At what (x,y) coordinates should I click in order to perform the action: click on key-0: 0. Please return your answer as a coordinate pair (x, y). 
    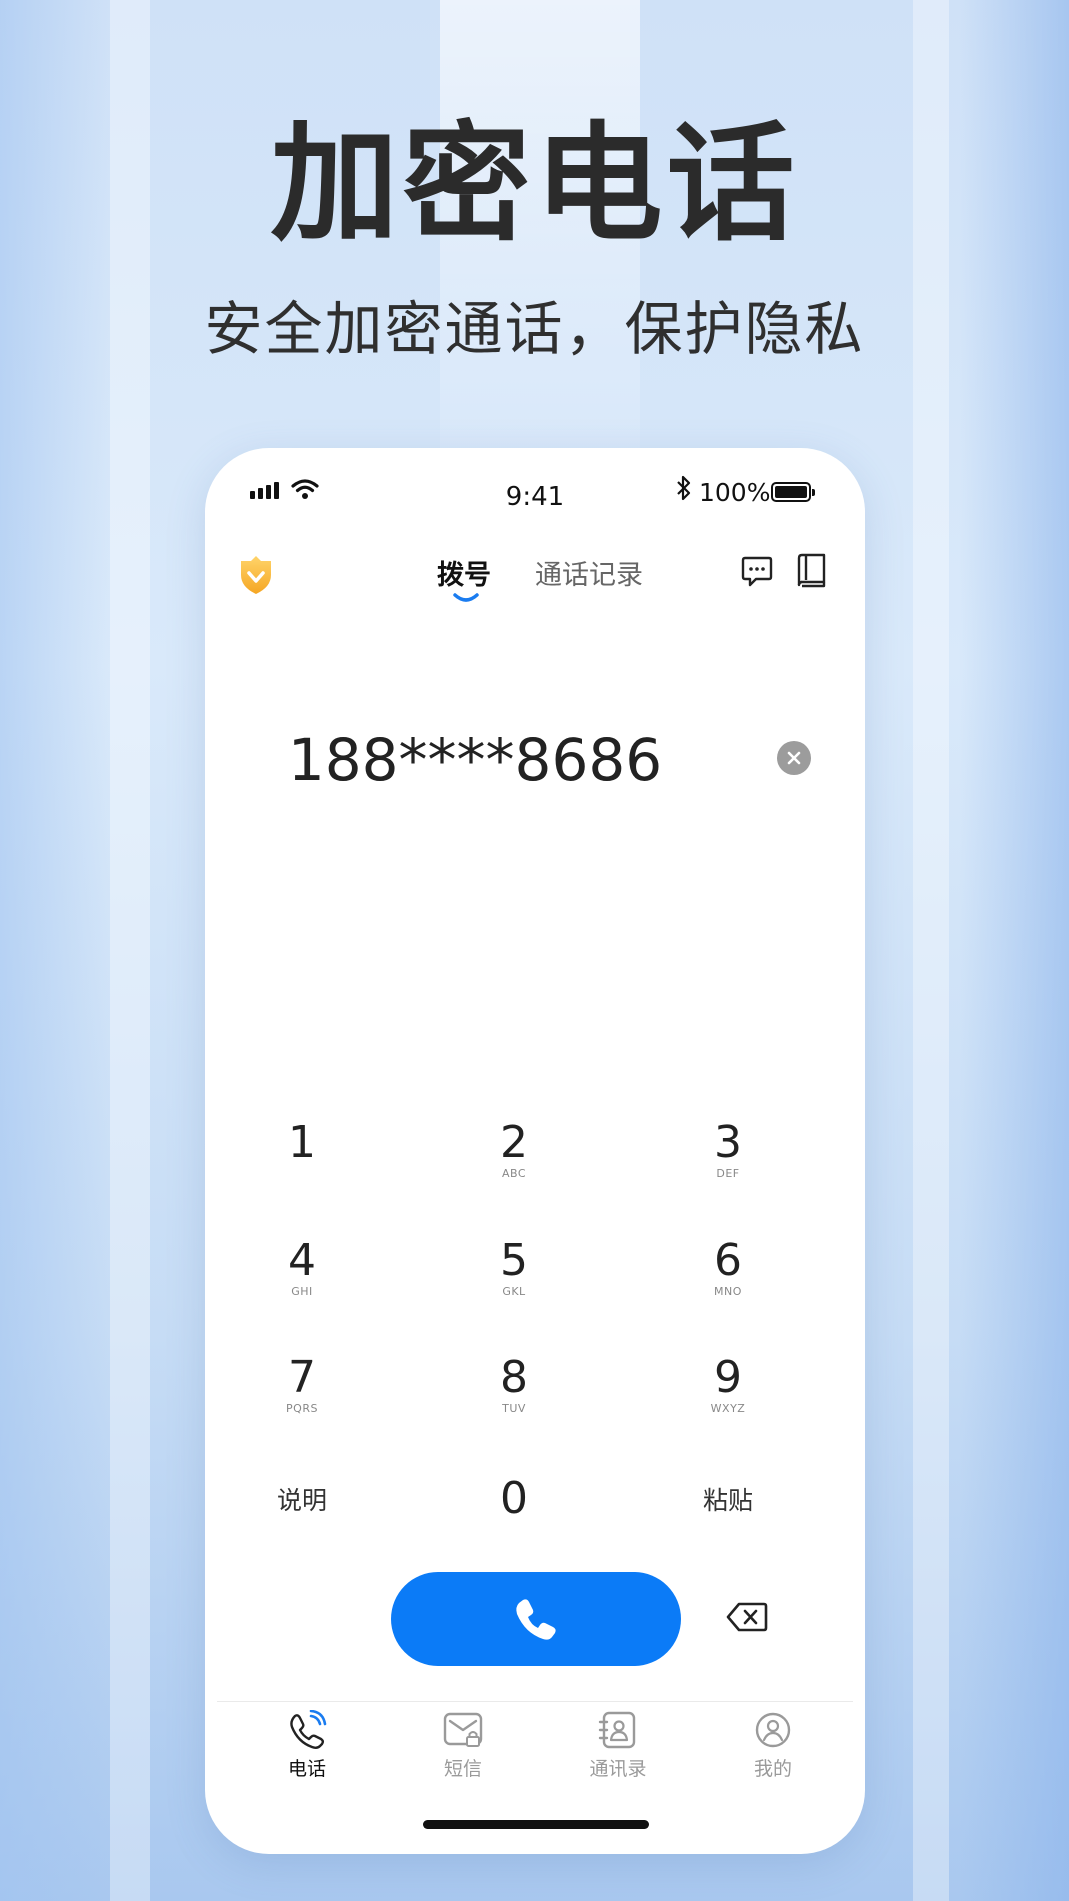
    Looking at the image, I should click on (514, 1513).